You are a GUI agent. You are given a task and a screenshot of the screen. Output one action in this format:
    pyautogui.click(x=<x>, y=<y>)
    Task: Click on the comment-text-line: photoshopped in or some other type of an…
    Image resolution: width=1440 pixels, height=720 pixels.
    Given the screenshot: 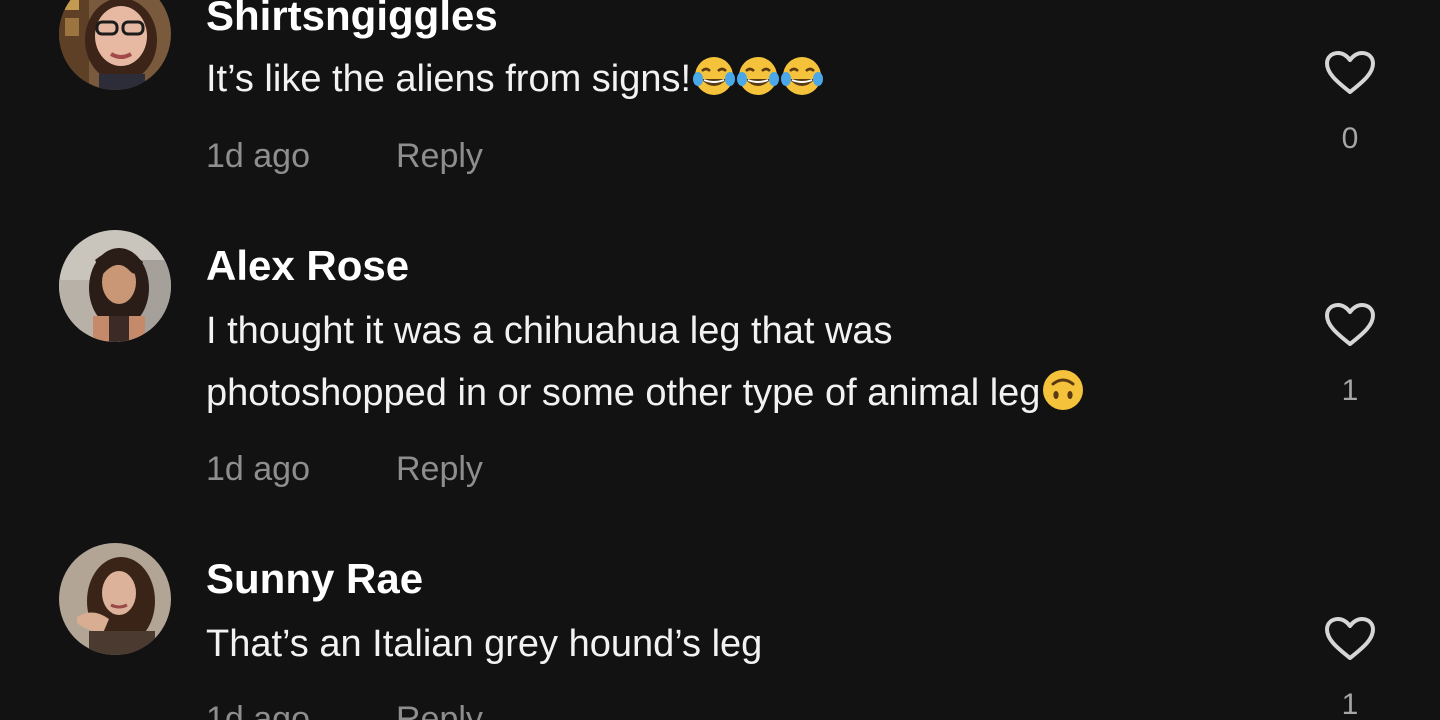 What is the action you would take?
    pyautogui.click(x=746, y=396)
    